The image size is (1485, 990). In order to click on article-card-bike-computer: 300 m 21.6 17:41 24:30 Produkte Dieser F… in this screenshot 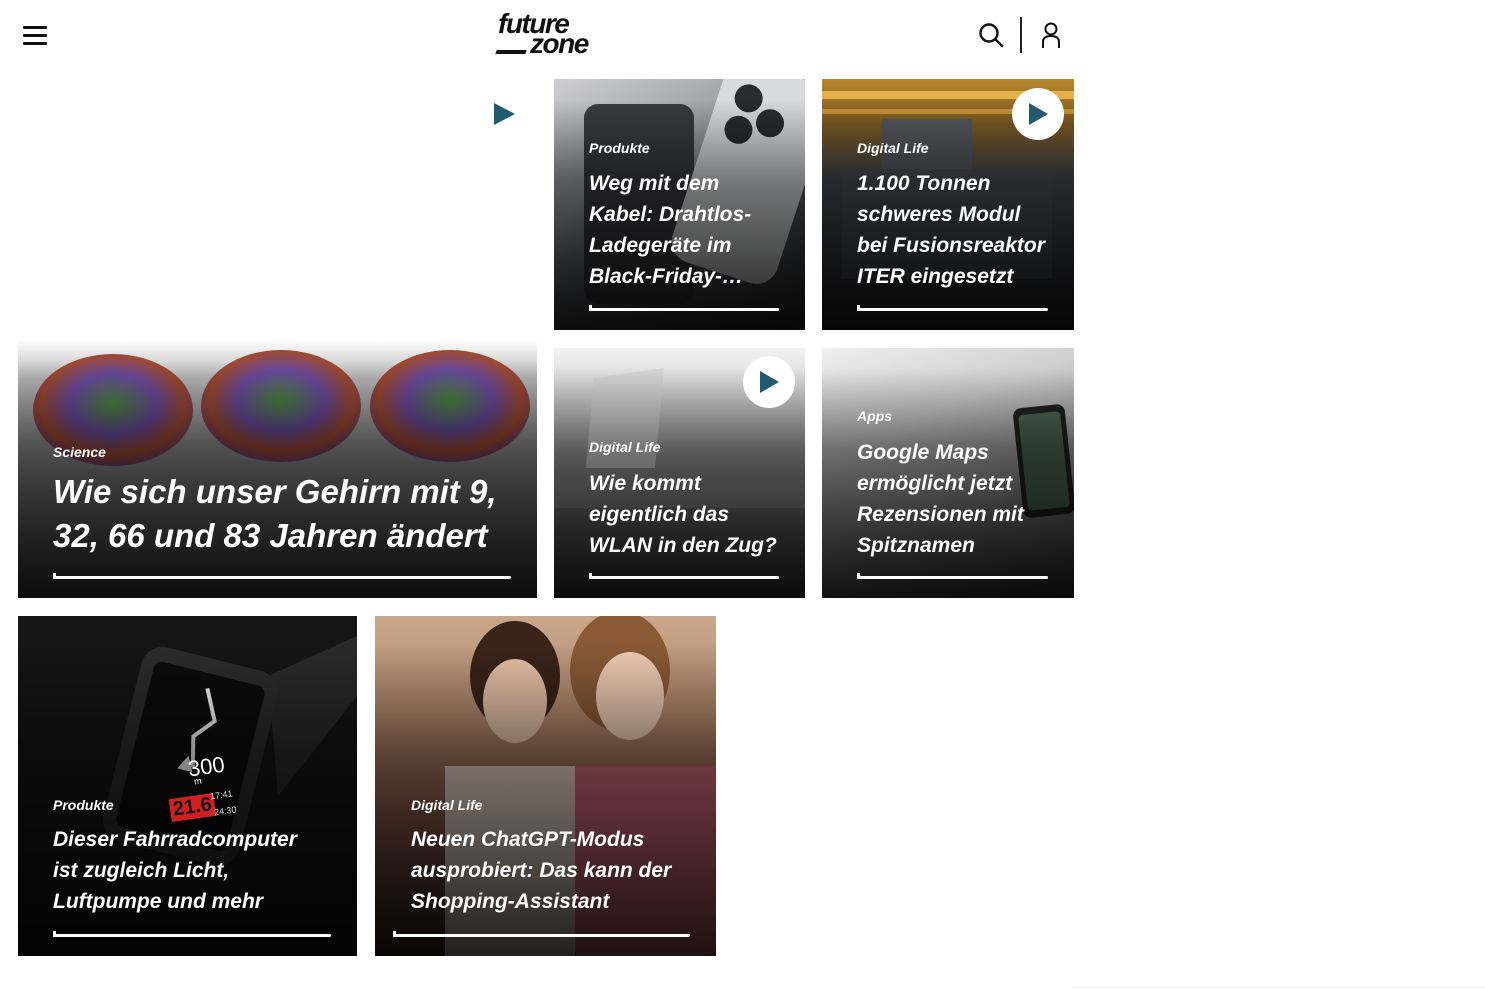, I will do `click(187, 786)`.